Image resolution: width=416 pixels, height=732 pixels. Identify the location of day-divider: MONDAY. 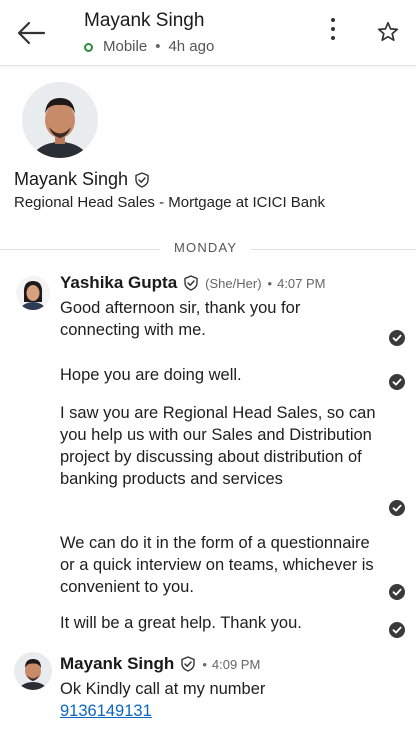
(208, 250).